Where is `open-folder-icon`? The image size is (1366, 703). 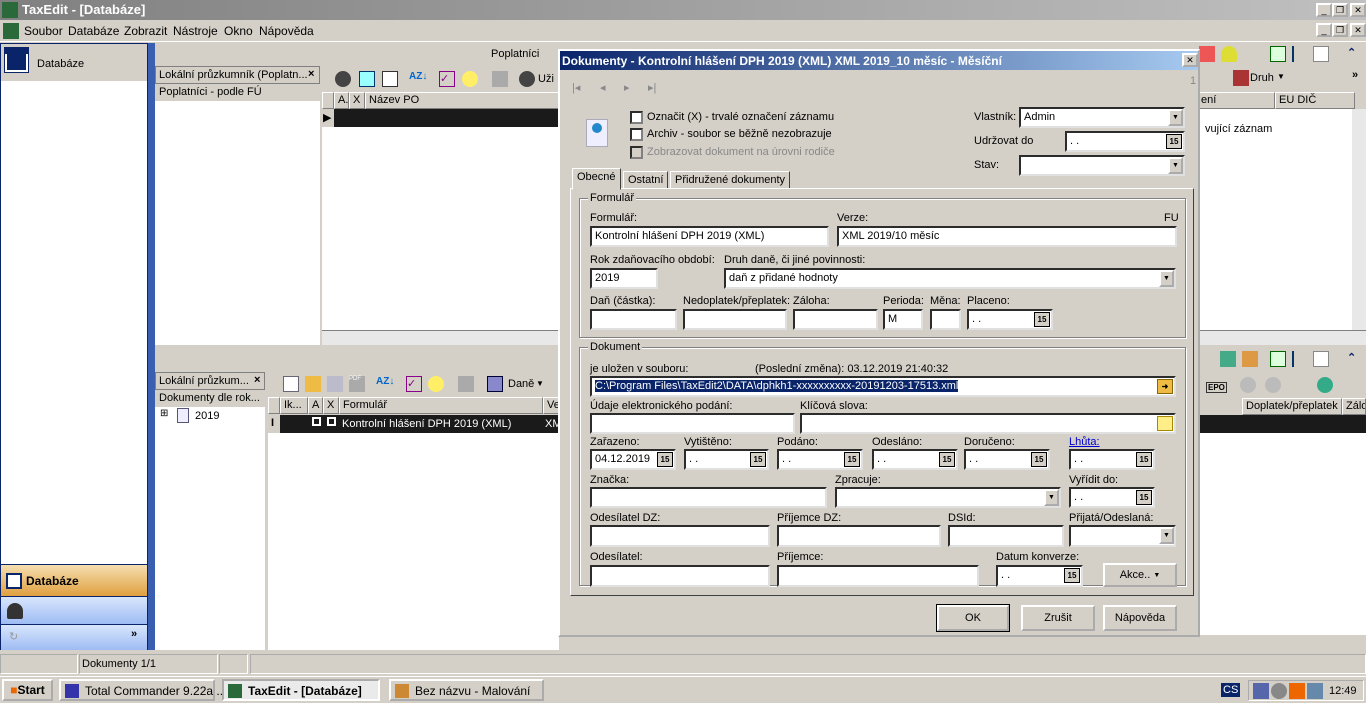
open-folder-icon is located at coordinates (313, 384).